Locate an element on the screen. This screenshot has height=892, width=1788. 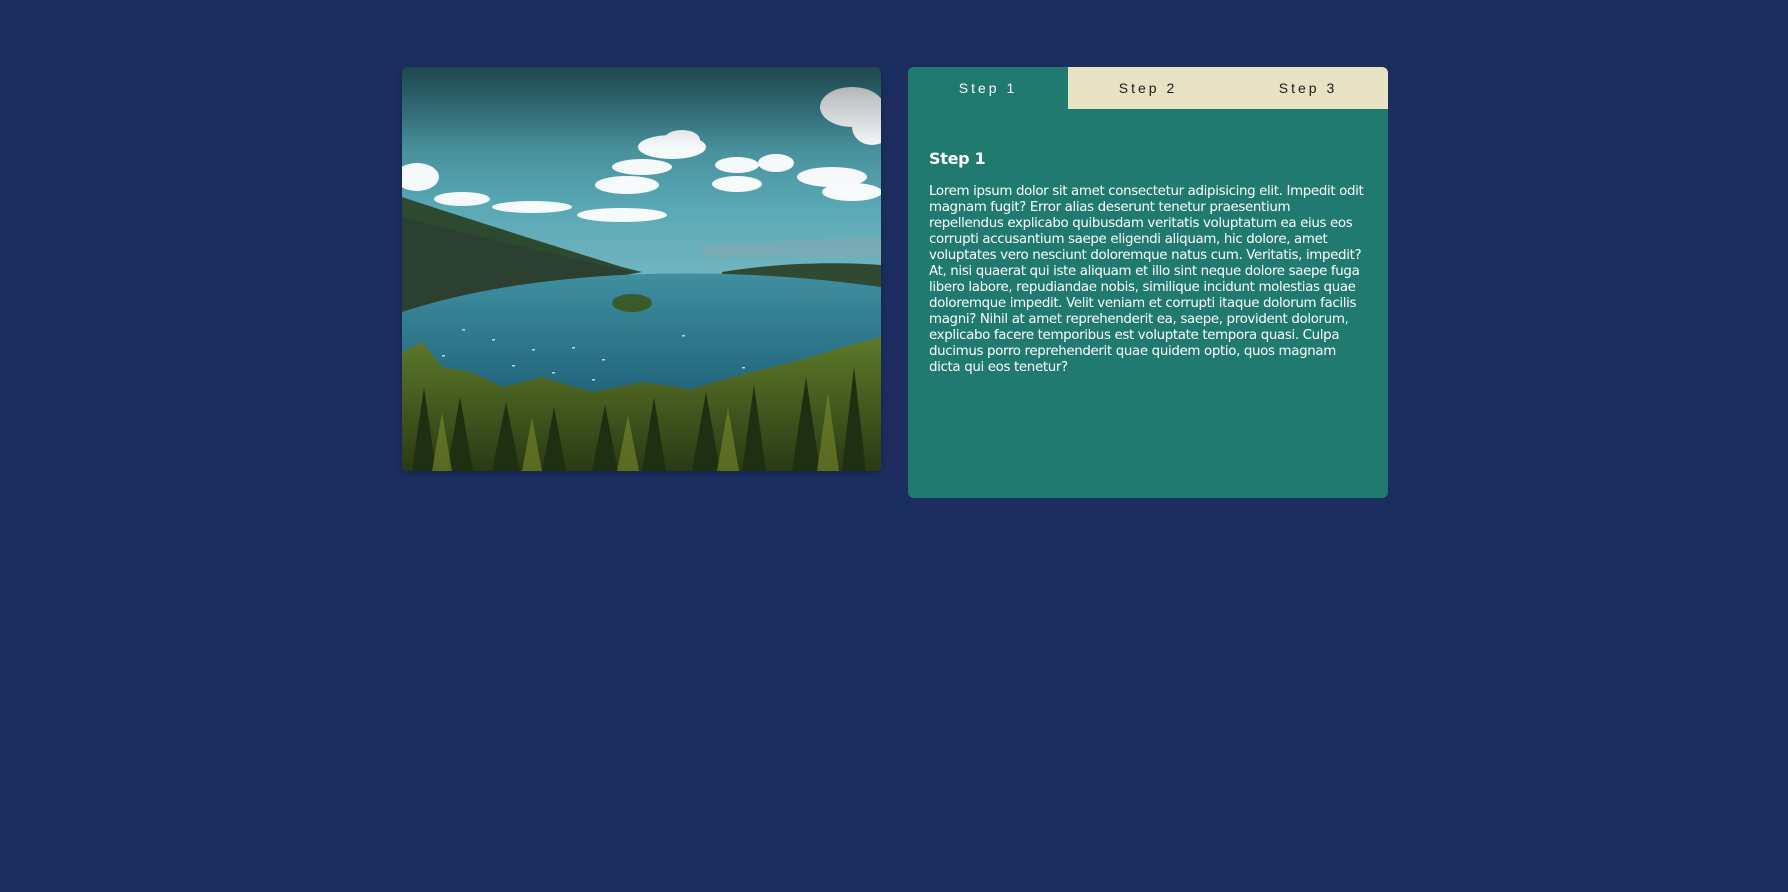
lake-landscape-photo is located at coordinates (641, 269).